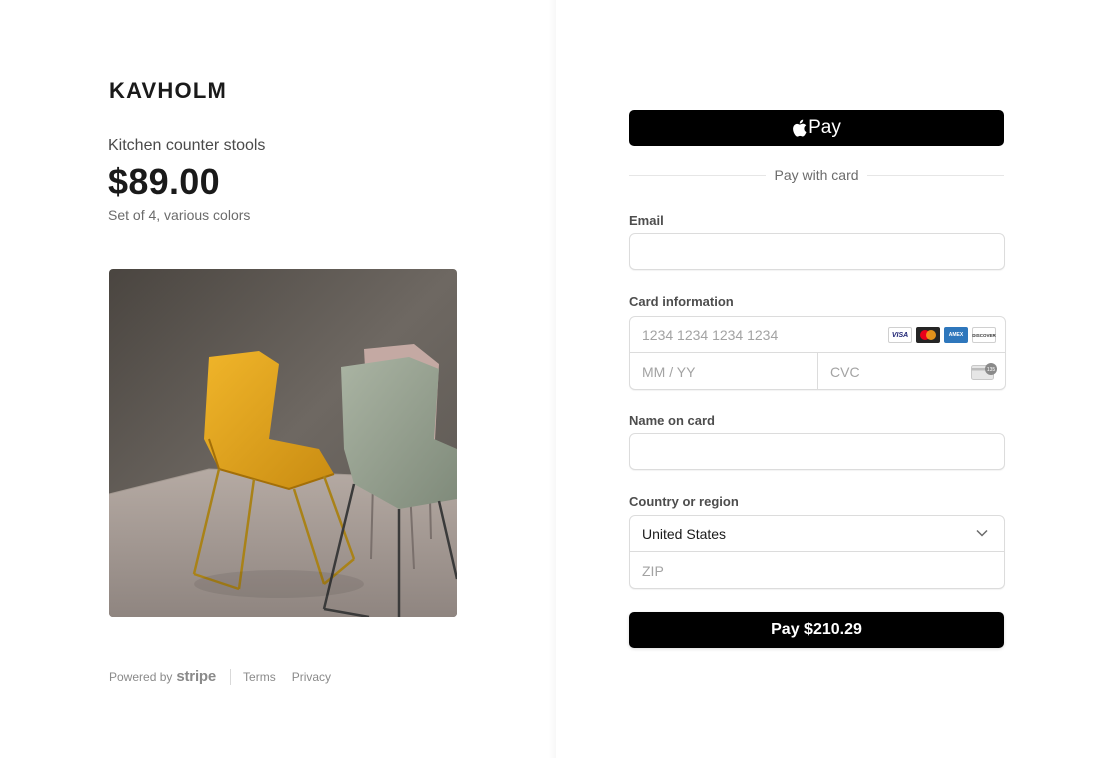 This screenshot has width=1116, height=758. Describe the element at coordinates (817, 534) in the screenshot. I see `country-select: United States` at that location.